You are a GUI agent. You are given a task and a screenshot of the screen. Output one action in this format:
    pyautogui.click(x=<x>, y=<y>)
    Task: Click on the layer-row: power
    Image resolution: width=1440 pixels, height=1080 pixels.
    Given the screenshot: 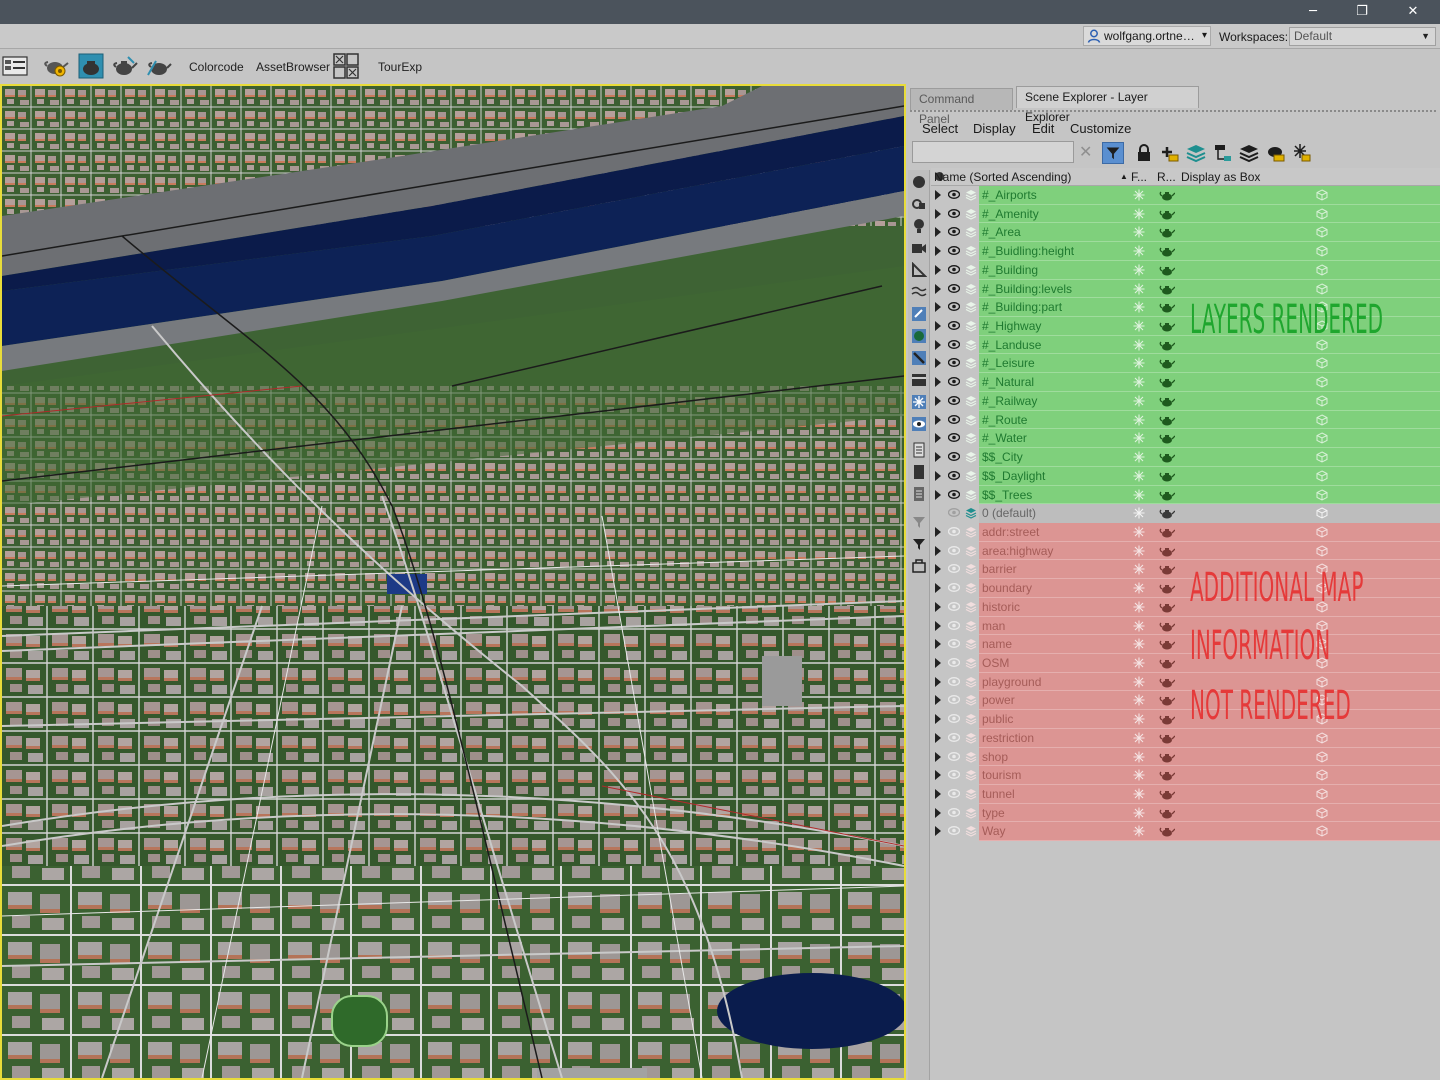 What is the action you would take?
    pyautogui.click(x=1185, y=701)
    